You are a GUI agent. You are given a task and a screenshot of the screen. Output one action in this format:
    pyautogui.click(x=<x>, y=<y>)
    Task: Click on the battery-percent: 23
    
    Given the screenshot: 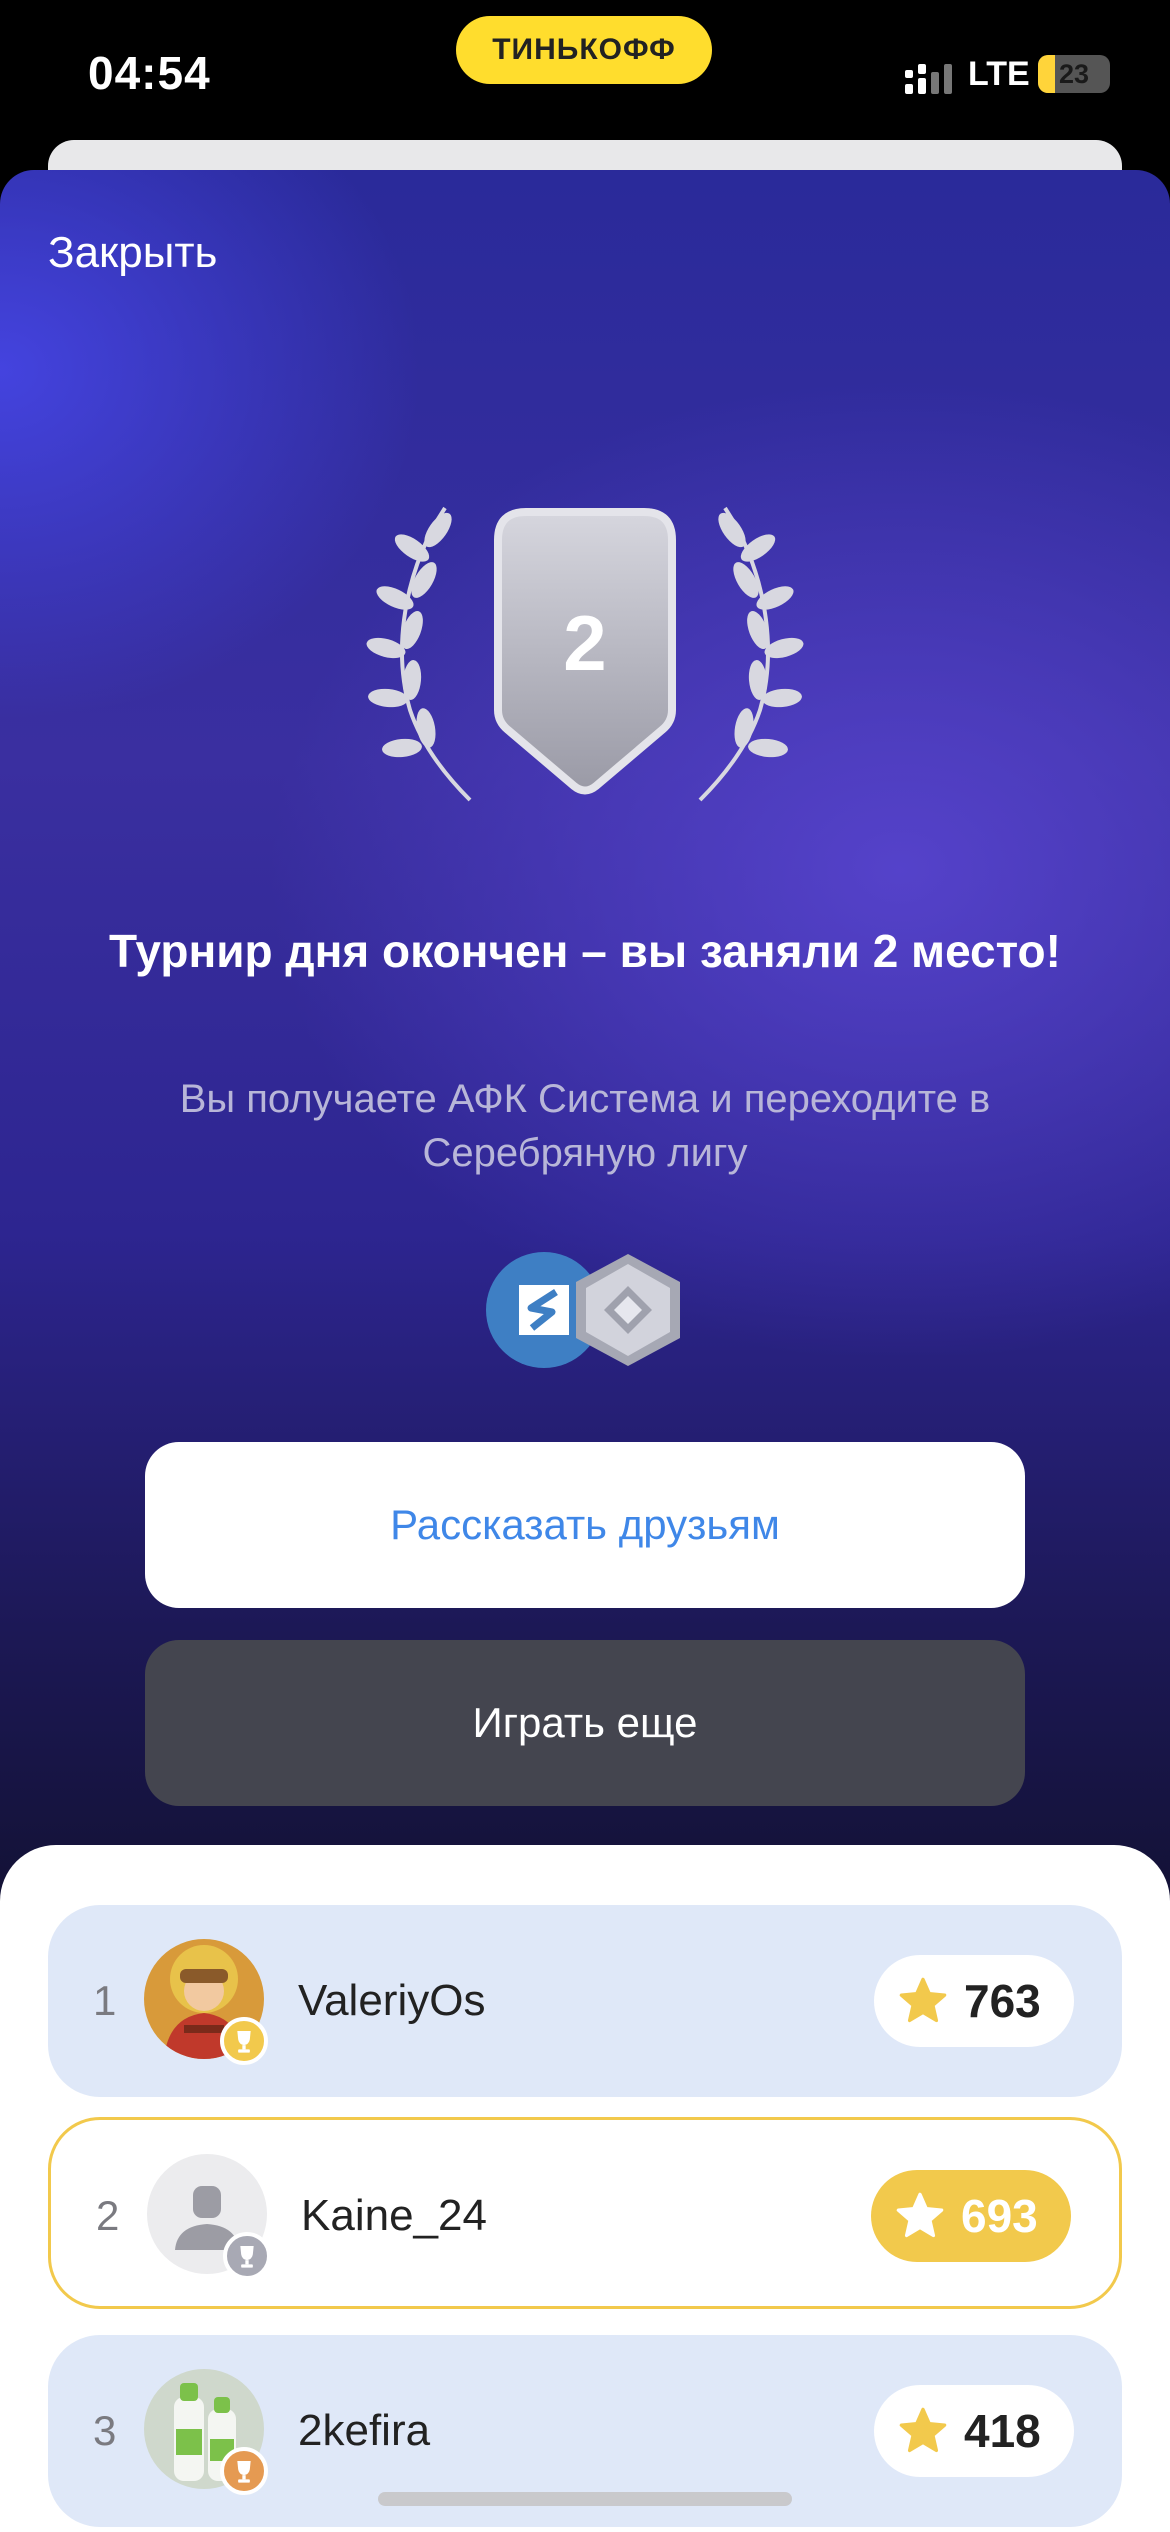 What is the action you would take?
    pyautogui.click(x=1074, y=74)
    